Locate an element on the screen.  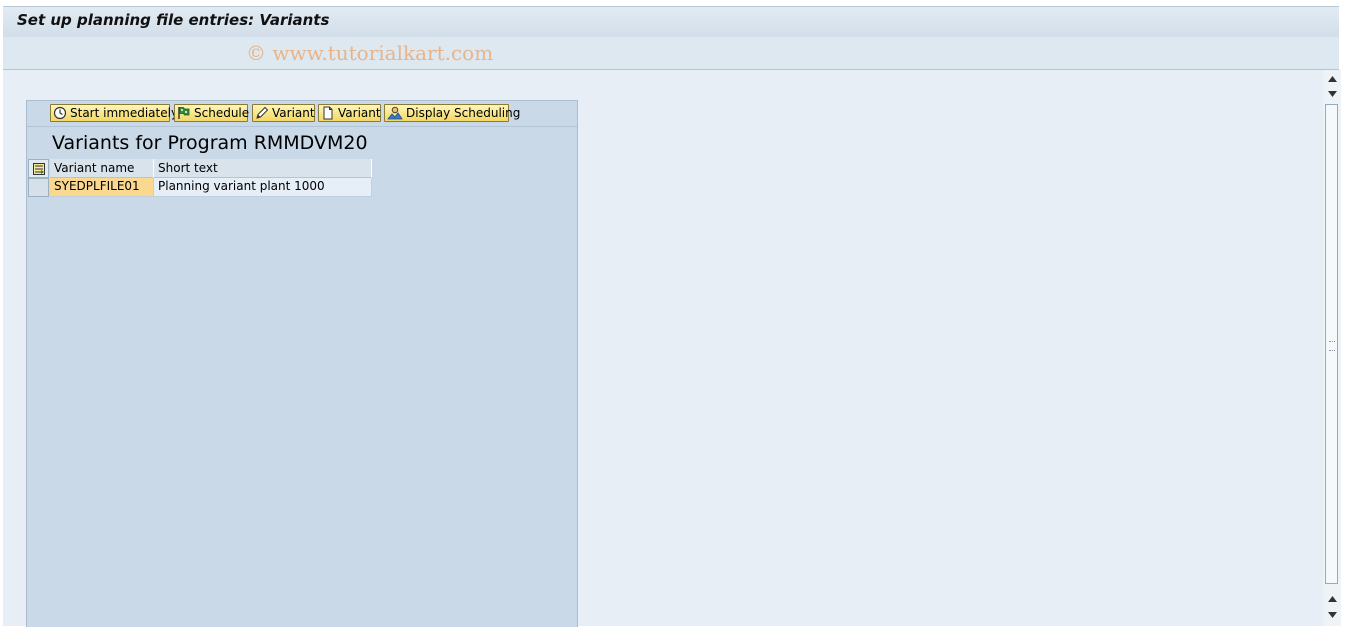
scroll-top-button is located at coordinates (1332, 79).